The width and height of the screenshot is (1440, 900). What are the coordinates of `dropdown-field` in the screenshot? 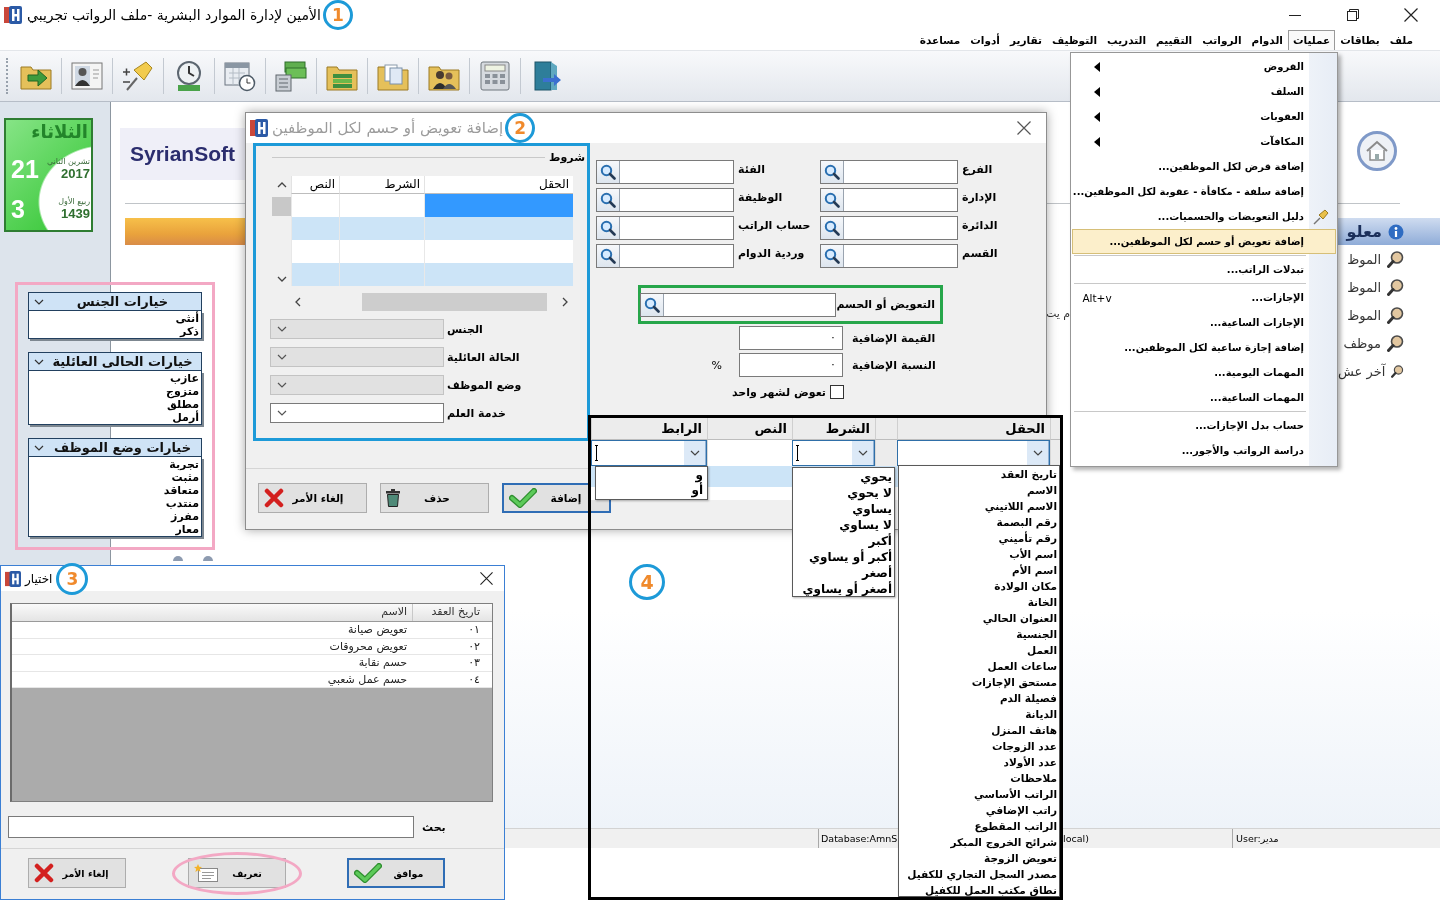 It's located at (357, 413).